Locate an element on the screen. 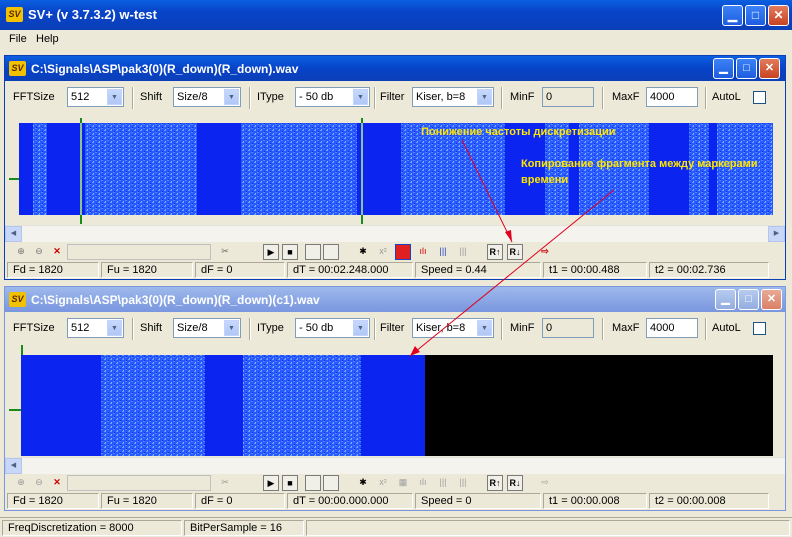  annotation-arrows is located at coordinates (512, 248).